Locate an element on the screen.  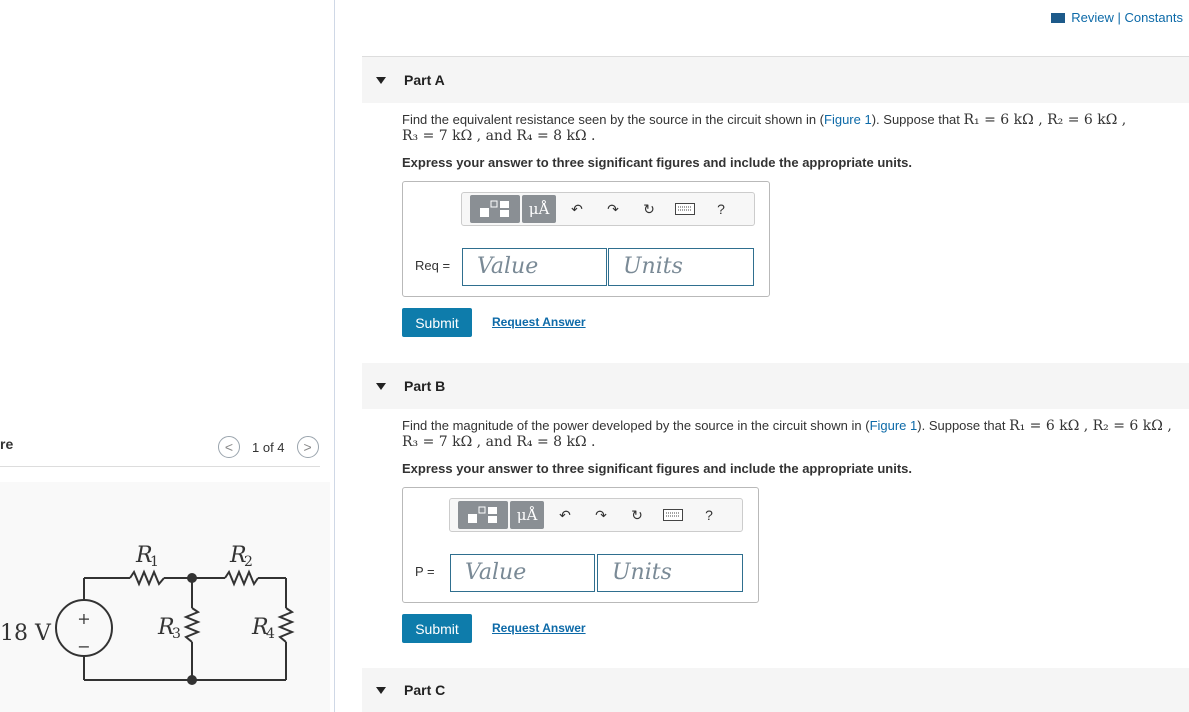
circuit-diagram: + − 18 V R 1 R 2 R 3 R 4 is located at coordinates (147, 614).